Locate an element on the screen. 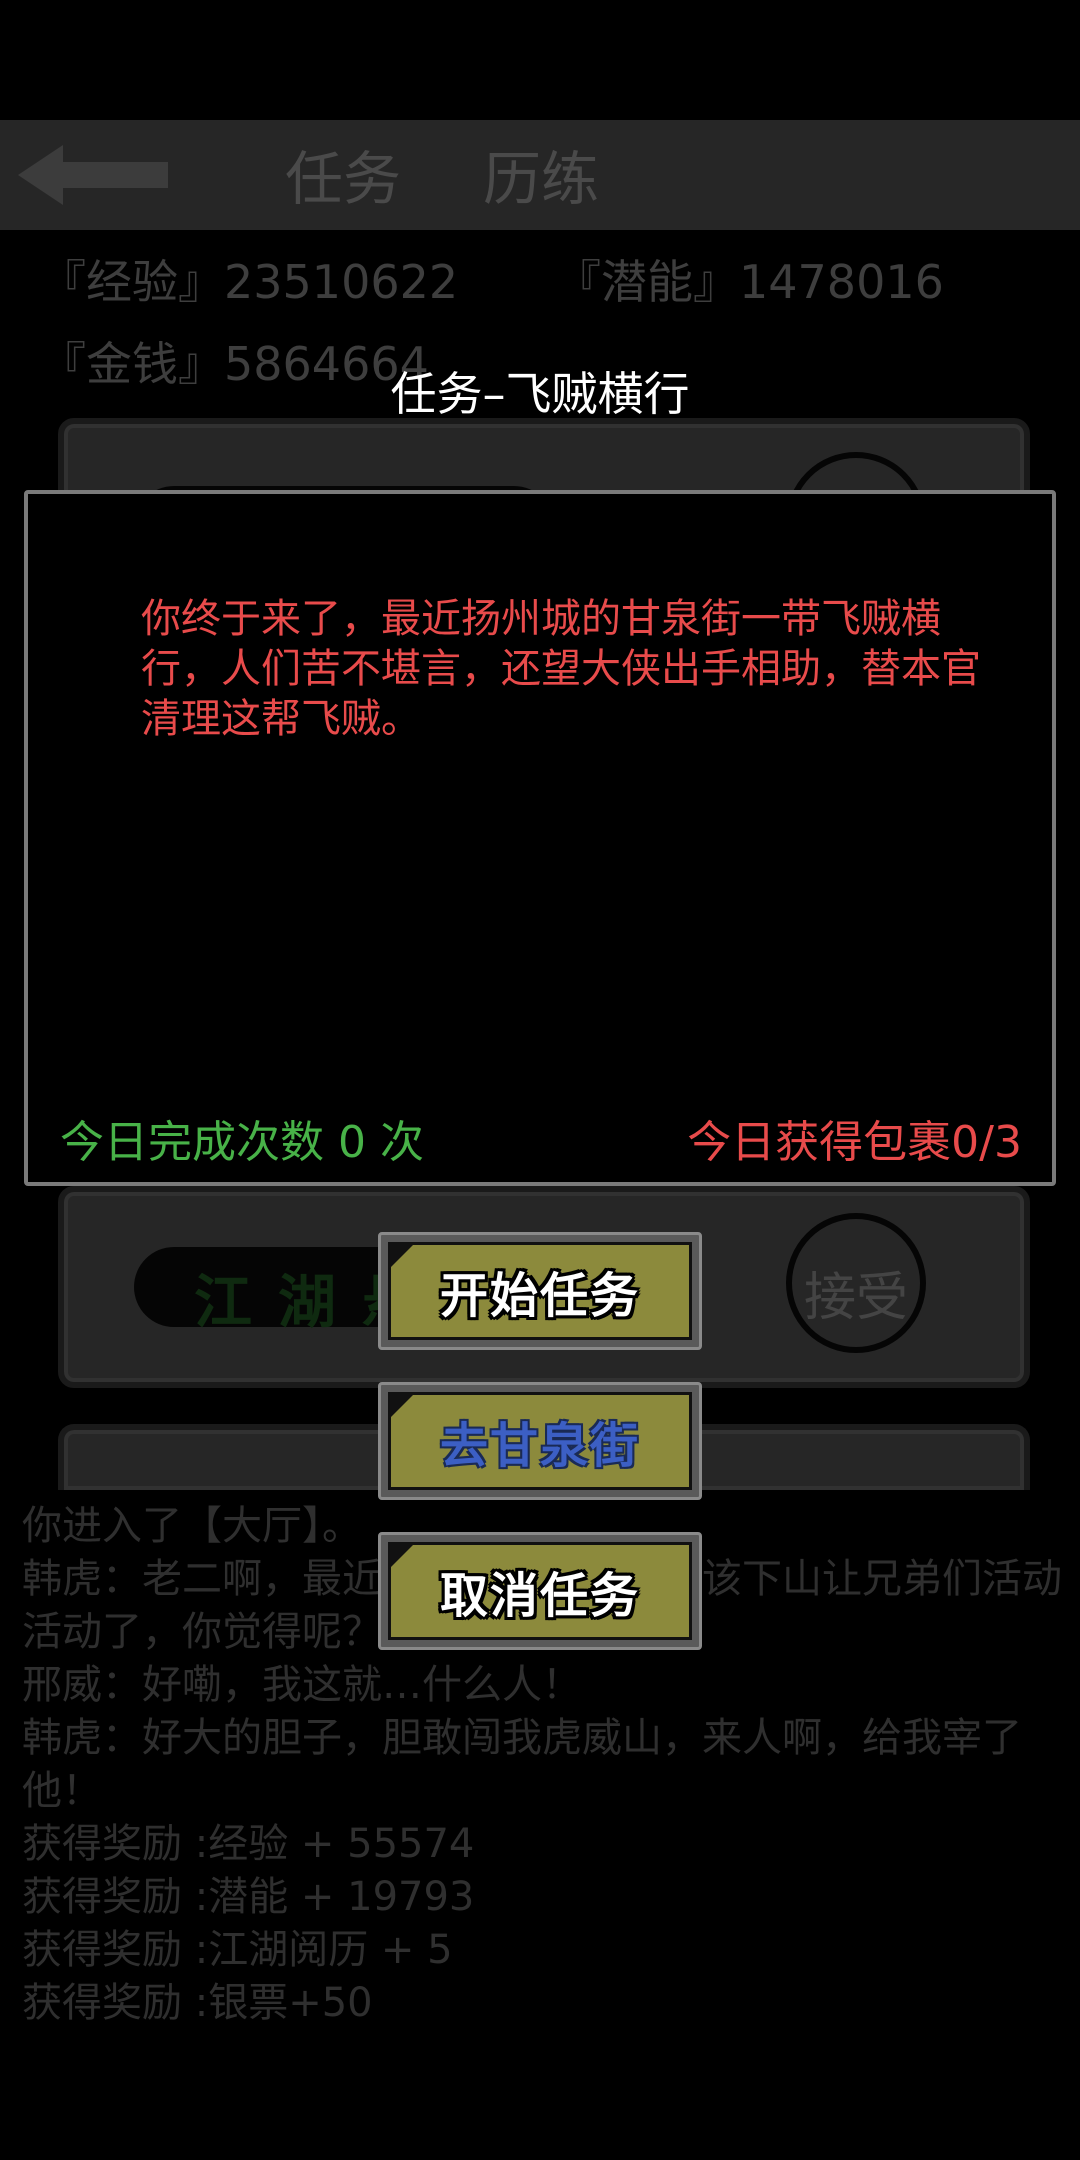 Image resolution: width=1080 pixels, height=2160 pixels. start-quest-label: 开始任务 is located at coordinates (539, 1296).